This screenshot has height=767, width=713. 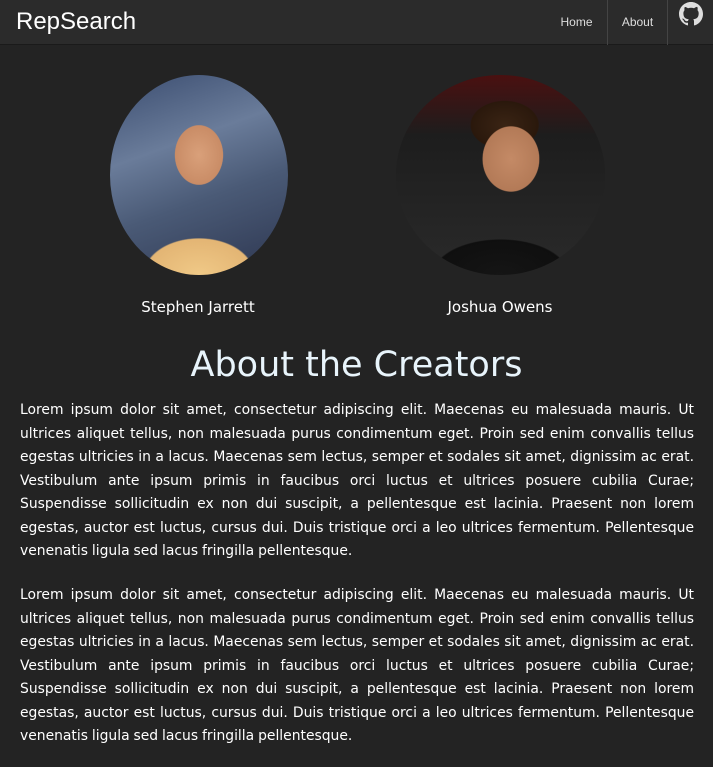 I want to click on brand-logo-link: RepSearch, so click(x=76, y=22).